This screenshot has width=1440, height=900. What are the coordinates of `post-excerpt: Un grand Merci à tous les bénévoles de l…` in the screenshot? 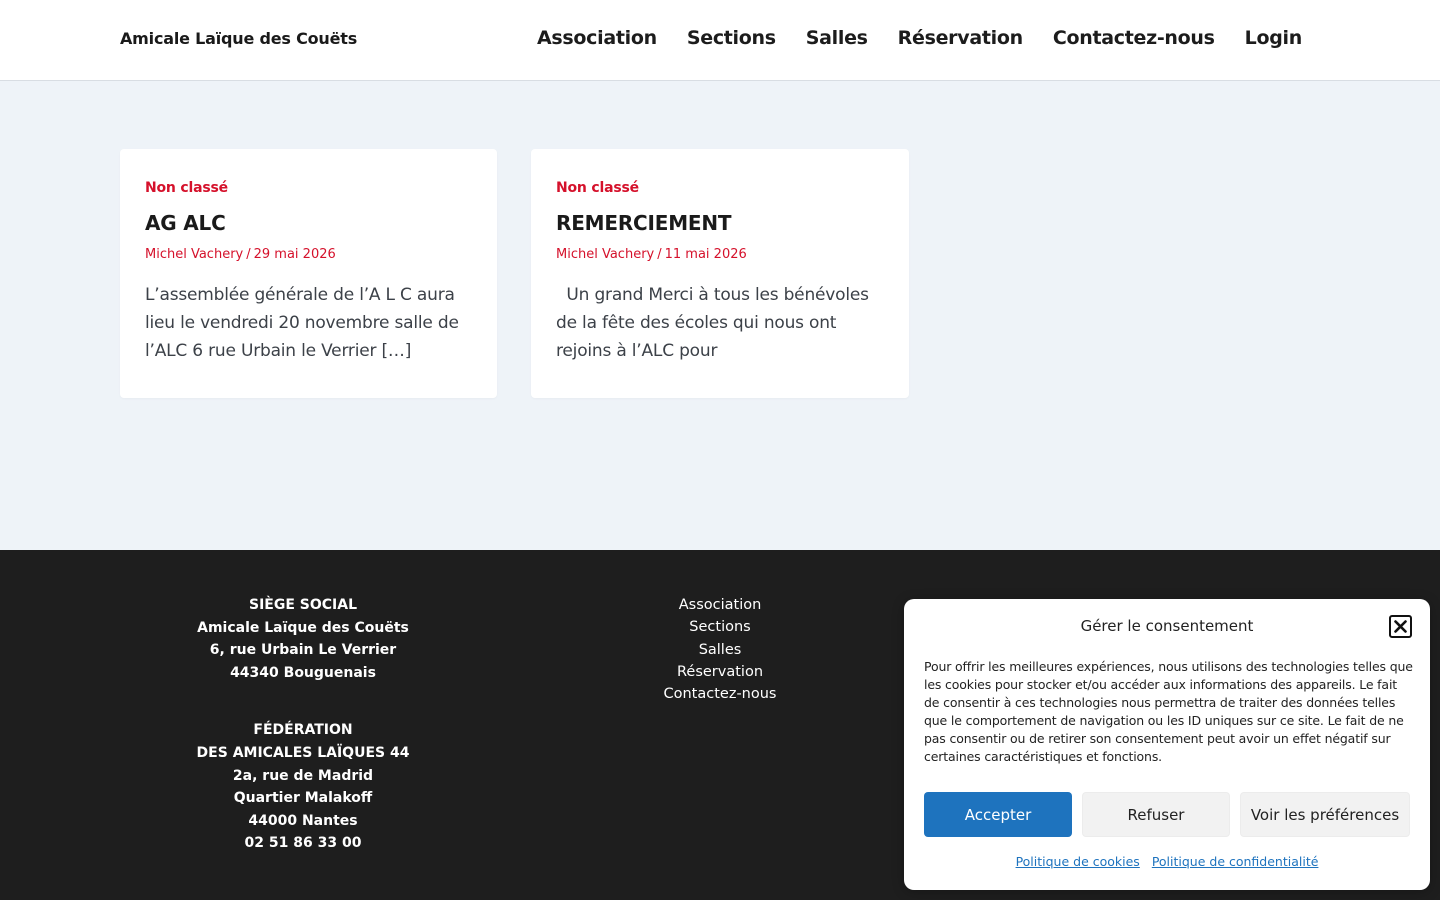 It's located at (715, 323).